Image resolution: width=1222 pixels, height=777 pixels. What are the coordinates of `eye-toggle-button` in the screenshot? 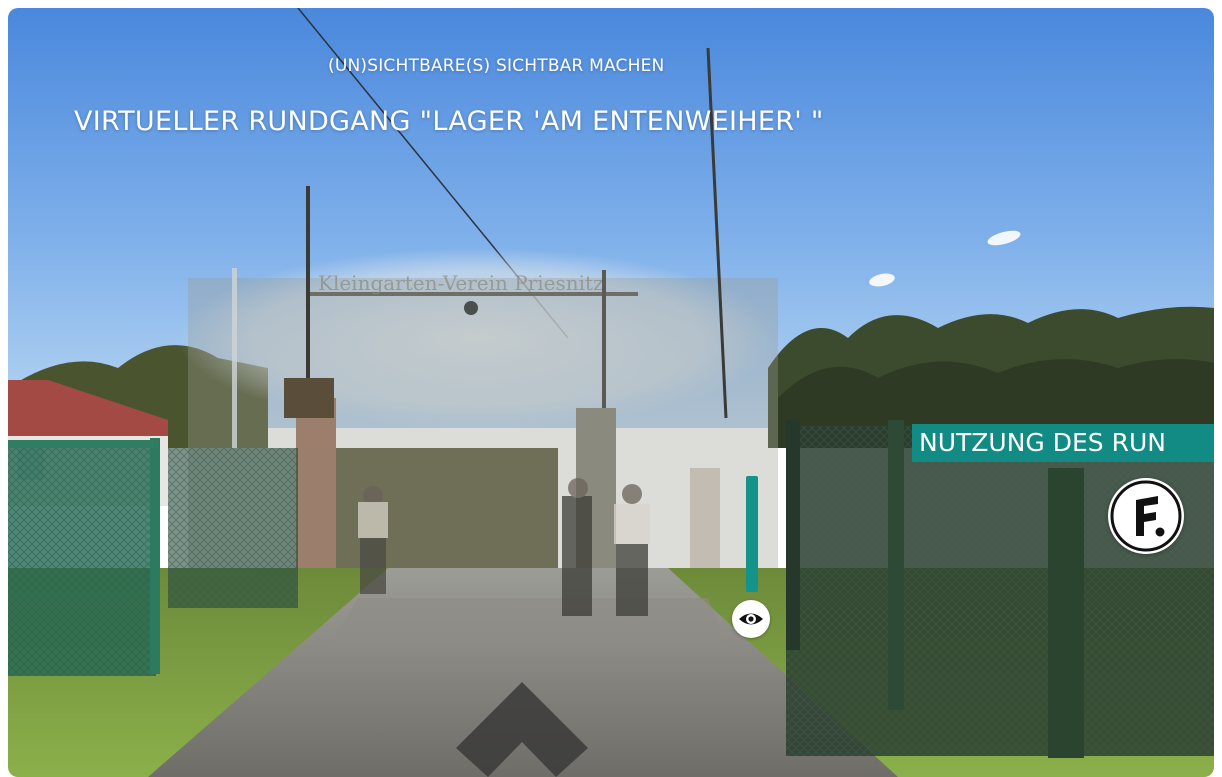 It's located at (751, 619).